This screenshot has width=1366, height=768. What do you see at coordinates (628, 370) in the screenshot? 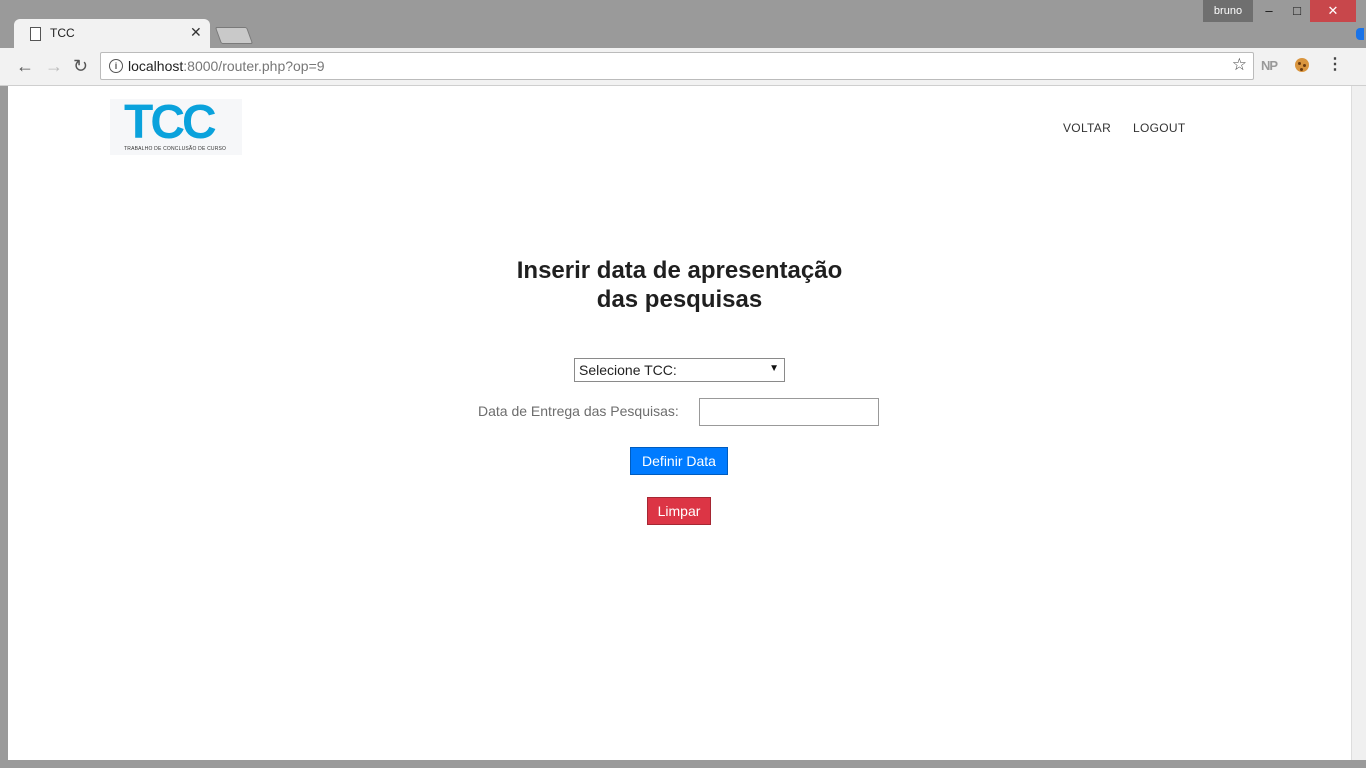
I see `select-value: Selecione TCC:` at bounding box center [628, 370].